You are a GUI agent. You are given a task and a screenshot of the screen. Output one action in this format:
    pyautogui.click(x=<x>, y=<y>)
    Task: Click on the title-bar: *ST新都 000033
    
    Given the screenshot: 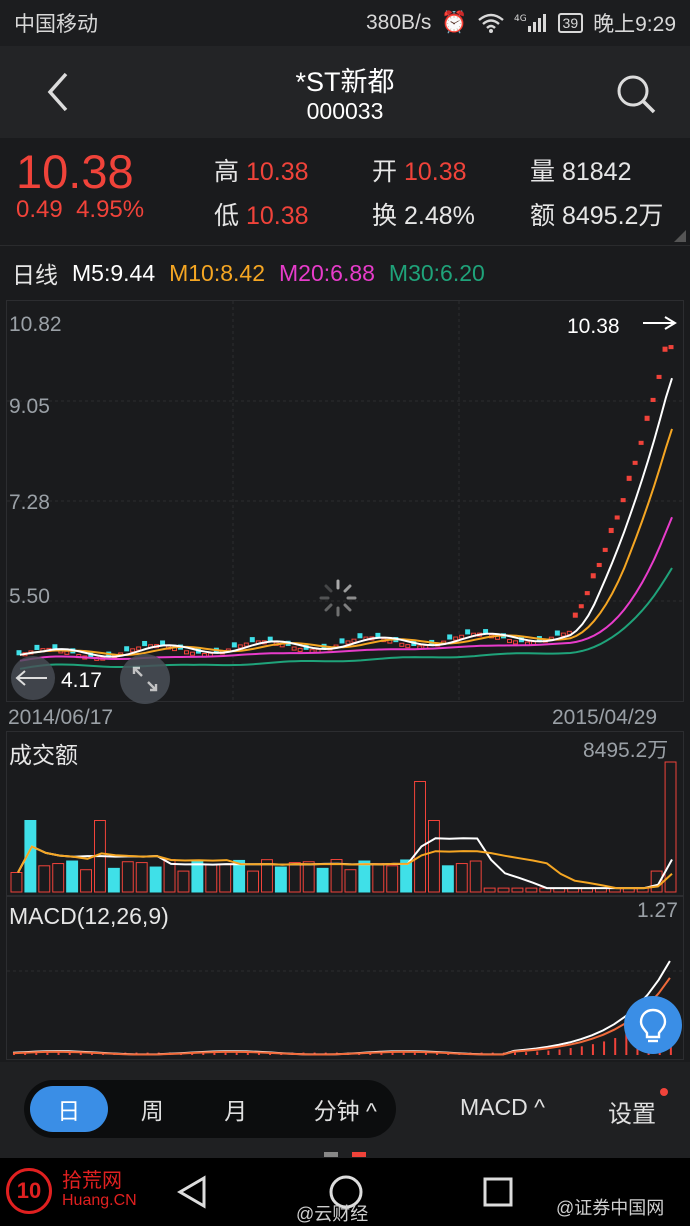 What is the action you would take?
    pyautogui.click(x=345, y=92)
    